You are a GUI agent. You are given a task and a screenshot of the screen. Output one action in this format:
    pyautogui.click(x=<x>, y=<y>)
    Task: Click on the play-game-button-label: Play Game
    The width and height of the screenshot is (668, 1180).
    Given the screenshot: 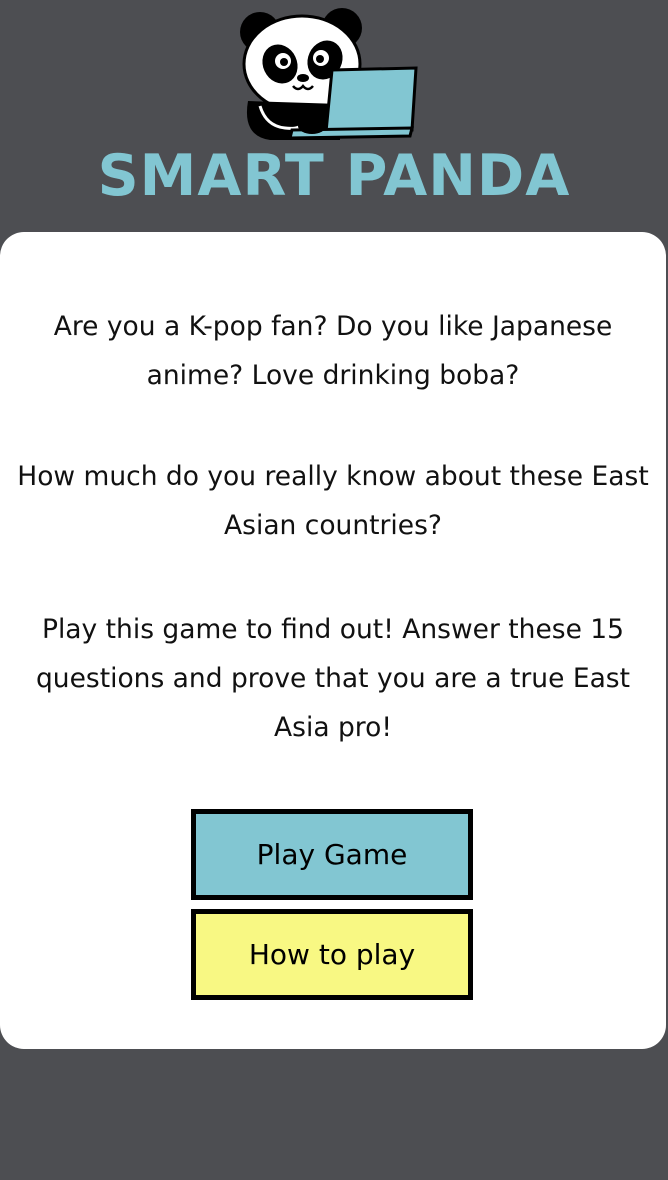 What is the action you would take?
    pyautogui.click(x=332, y=854)
    